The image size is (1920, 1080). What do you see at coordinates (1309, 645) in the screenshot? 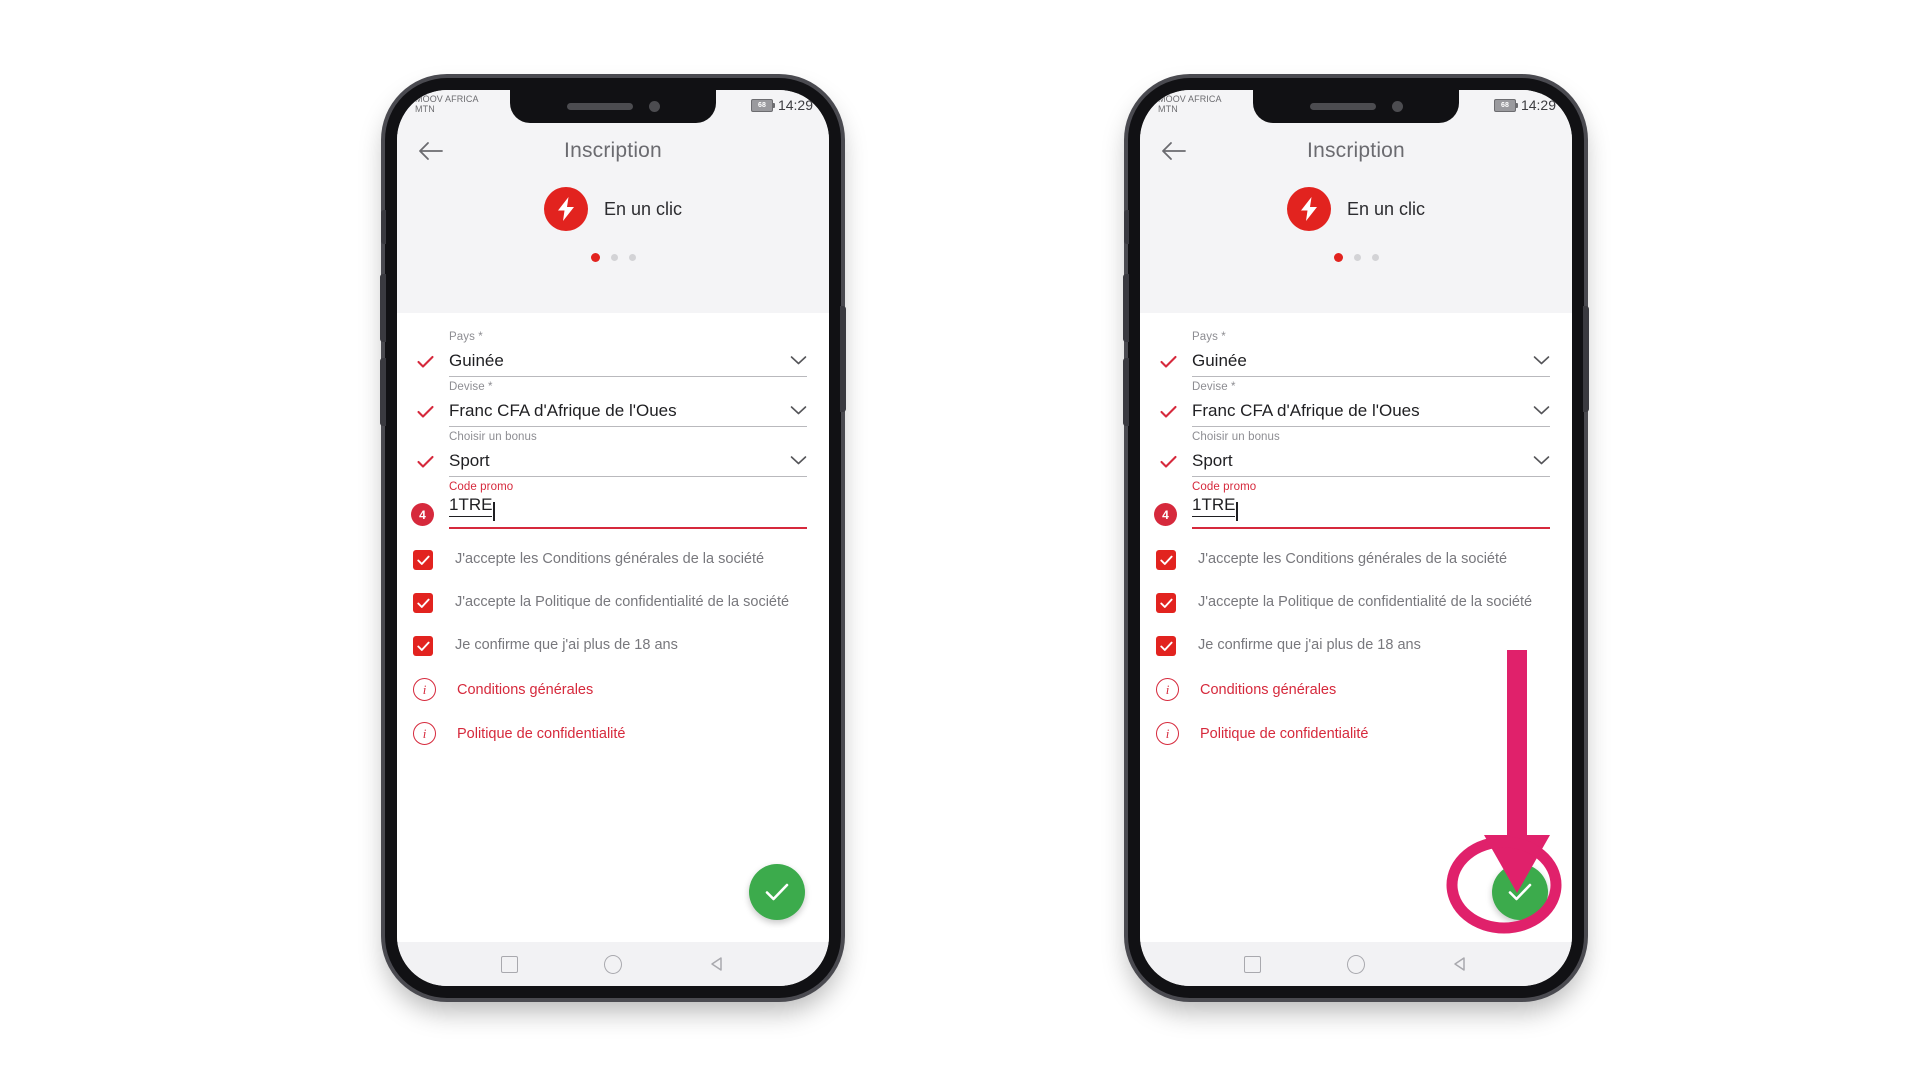
I see `checkbox-age-label: Je confirme que j'ai plus de 18 ans` at bounding box center [1309, 645].